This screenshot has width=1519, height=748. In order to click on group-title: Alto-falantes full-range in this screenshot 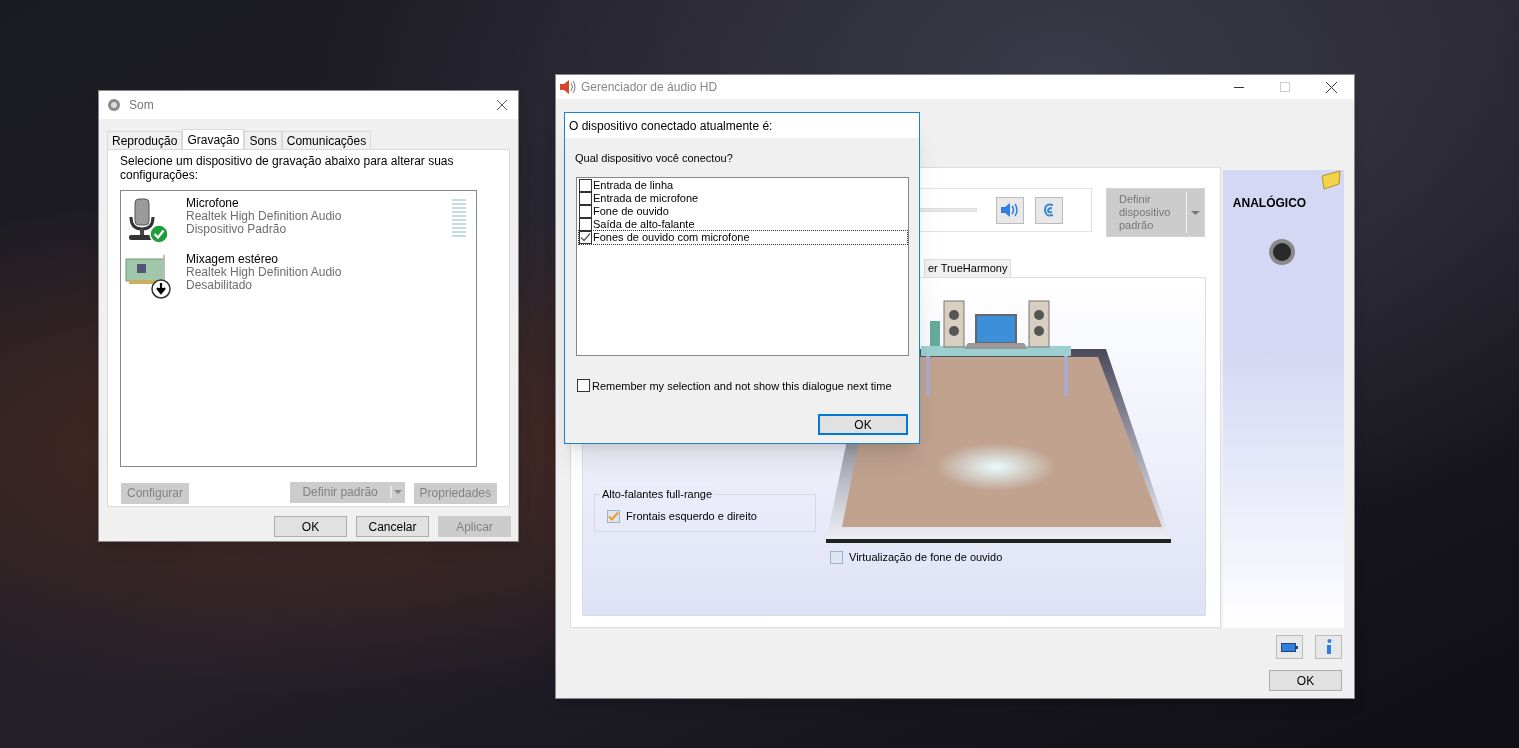, I will do `click(657, 494)`.